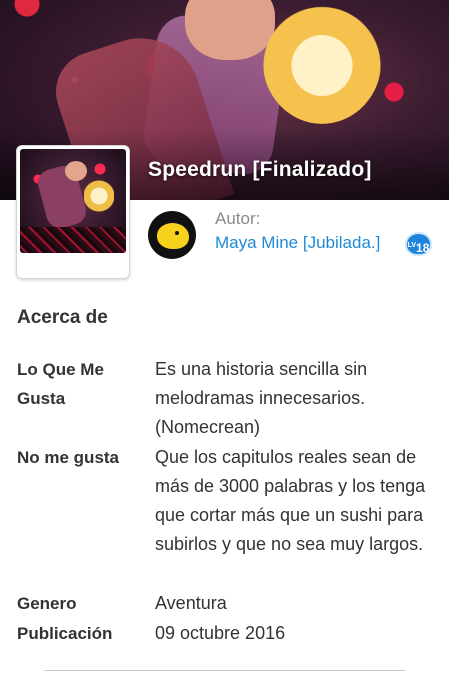  Describe the element at coordinates (423, 248) in the screenshot. I see `level-number: 18` at that location.